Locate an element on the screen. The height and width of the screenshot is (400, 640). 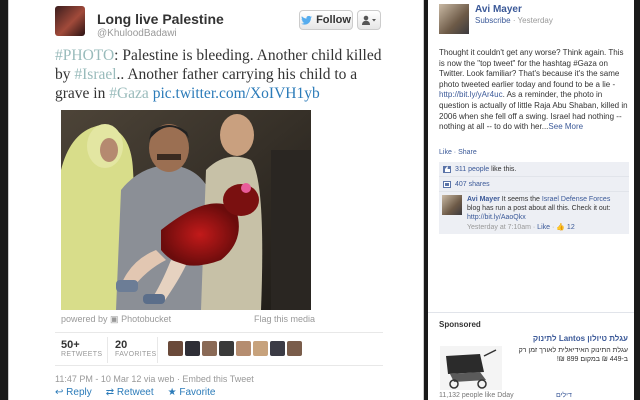
like-link: Like is located at coordinates (445, 152).